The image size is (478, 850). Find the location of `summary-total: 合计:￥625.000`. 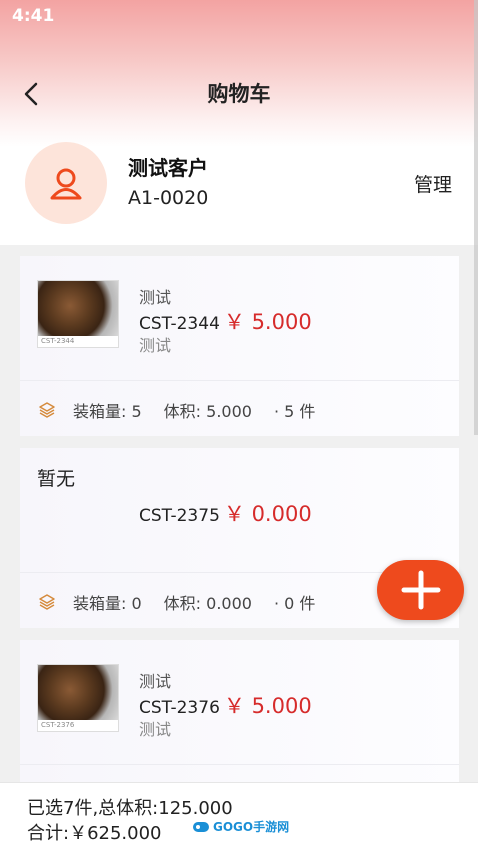

summary-total: 合计:￥625.000 is located at coordinates (94, 833).